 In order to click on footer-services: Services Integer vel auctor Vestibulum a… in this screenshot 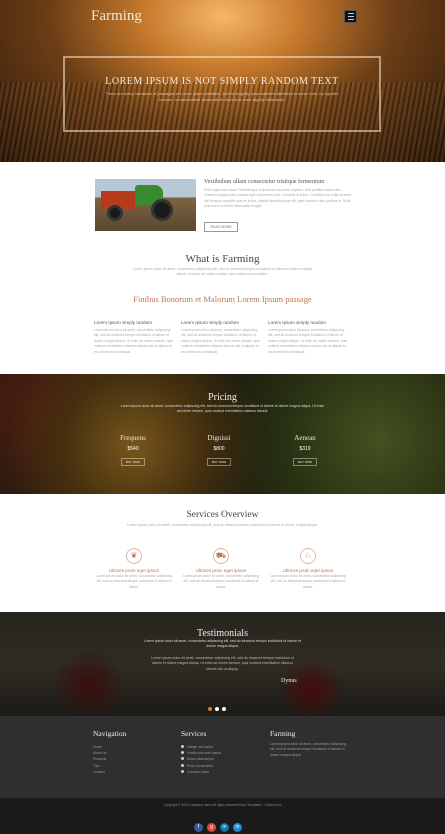, I will do `click(201, 752)`.